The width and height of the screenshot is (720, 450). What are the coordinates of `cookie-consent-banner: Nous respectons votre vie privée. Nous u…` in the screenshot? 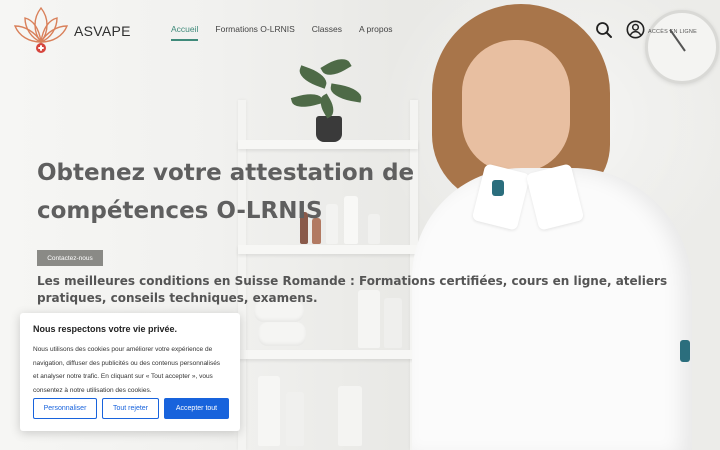 It's located at (130, 372).